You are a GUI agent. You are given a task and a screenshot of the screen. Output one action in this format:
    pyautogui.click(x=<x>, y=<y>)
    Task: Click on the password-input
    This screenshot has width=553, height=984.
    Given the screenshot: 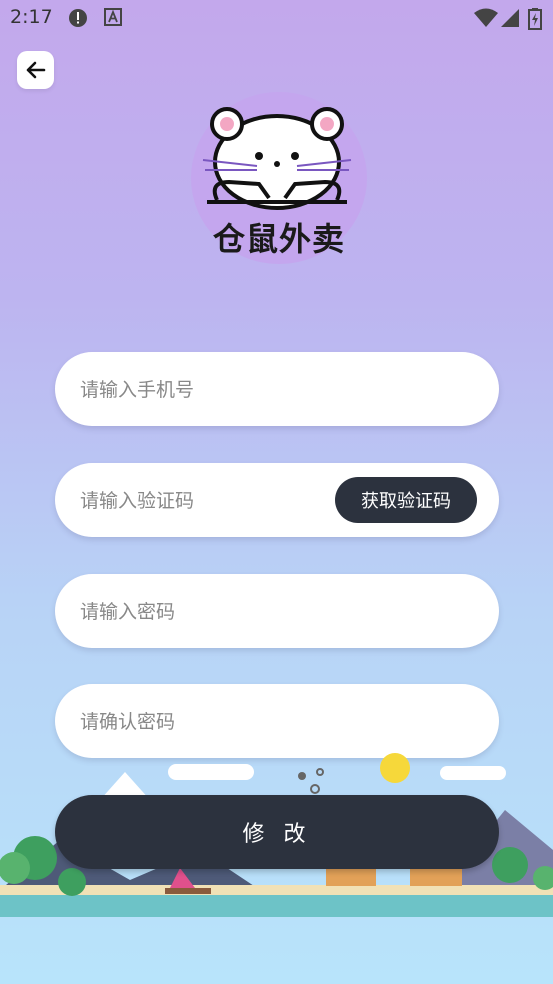 What is the action you would take?
    pyautogui.click(x=205, y=612)
    